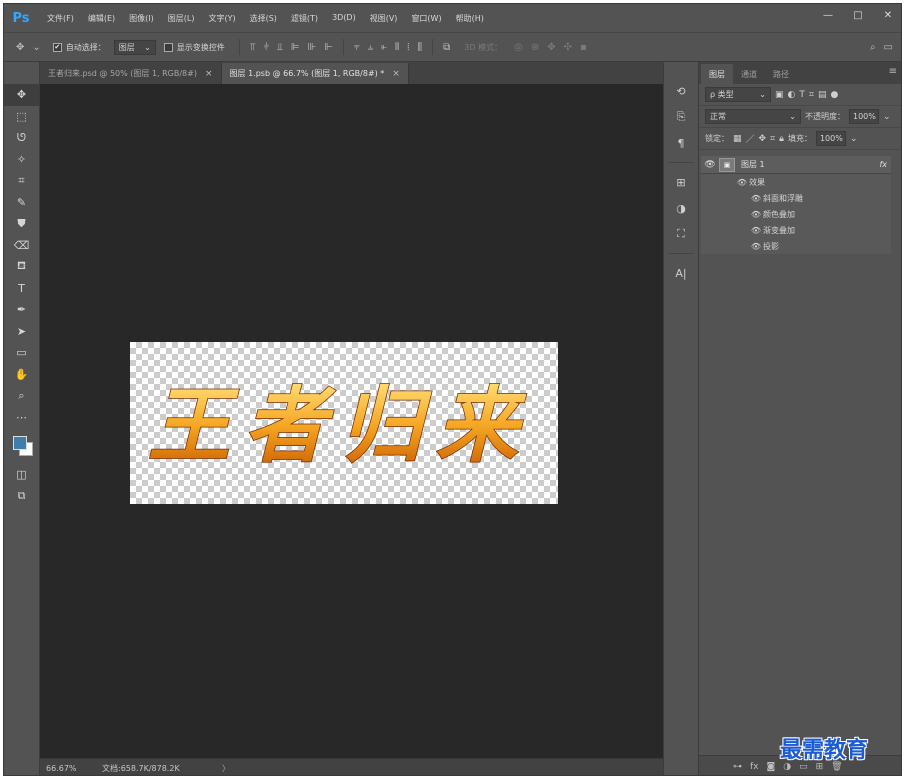 The image size is (905, 779). What do you see at coordinates (834, 95) in the screenshot?
I see `filter-toggle-icon: ●` at bounding box center [834, 95].